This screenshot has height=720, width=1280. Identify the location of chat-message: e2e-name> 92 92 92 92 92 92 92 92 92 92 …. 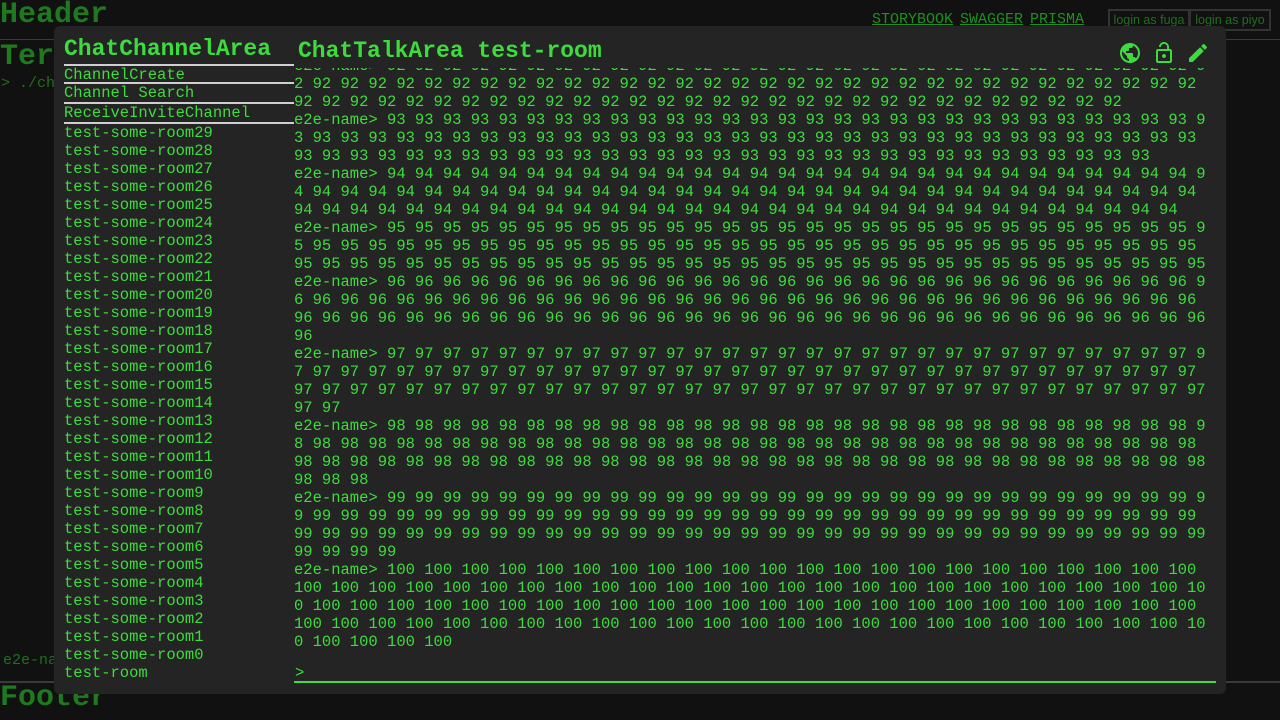
(752, 89).